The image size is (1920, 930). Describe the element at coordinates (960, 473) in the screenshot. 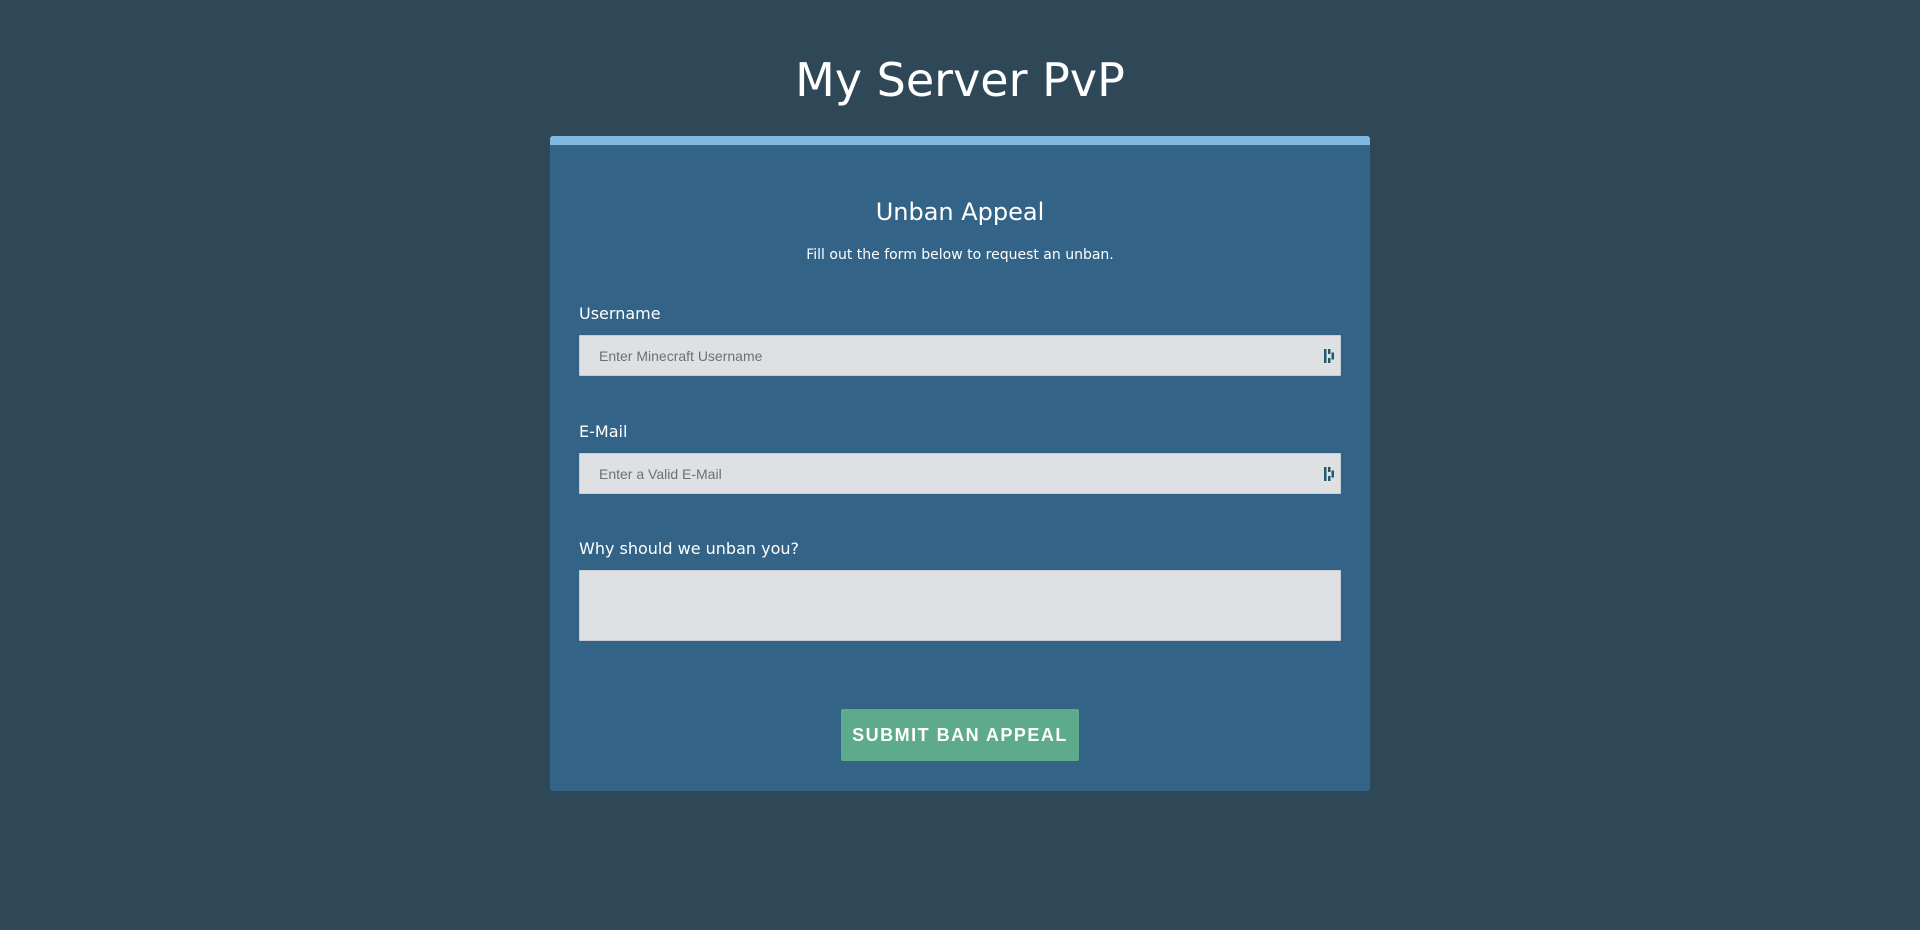

I see `email-input` at that location.